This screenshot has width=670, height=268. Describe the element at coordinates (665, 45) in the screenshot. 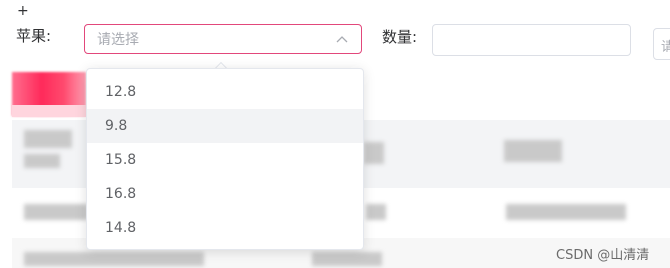

I see `partial-input-placeholder: 请` at that location.